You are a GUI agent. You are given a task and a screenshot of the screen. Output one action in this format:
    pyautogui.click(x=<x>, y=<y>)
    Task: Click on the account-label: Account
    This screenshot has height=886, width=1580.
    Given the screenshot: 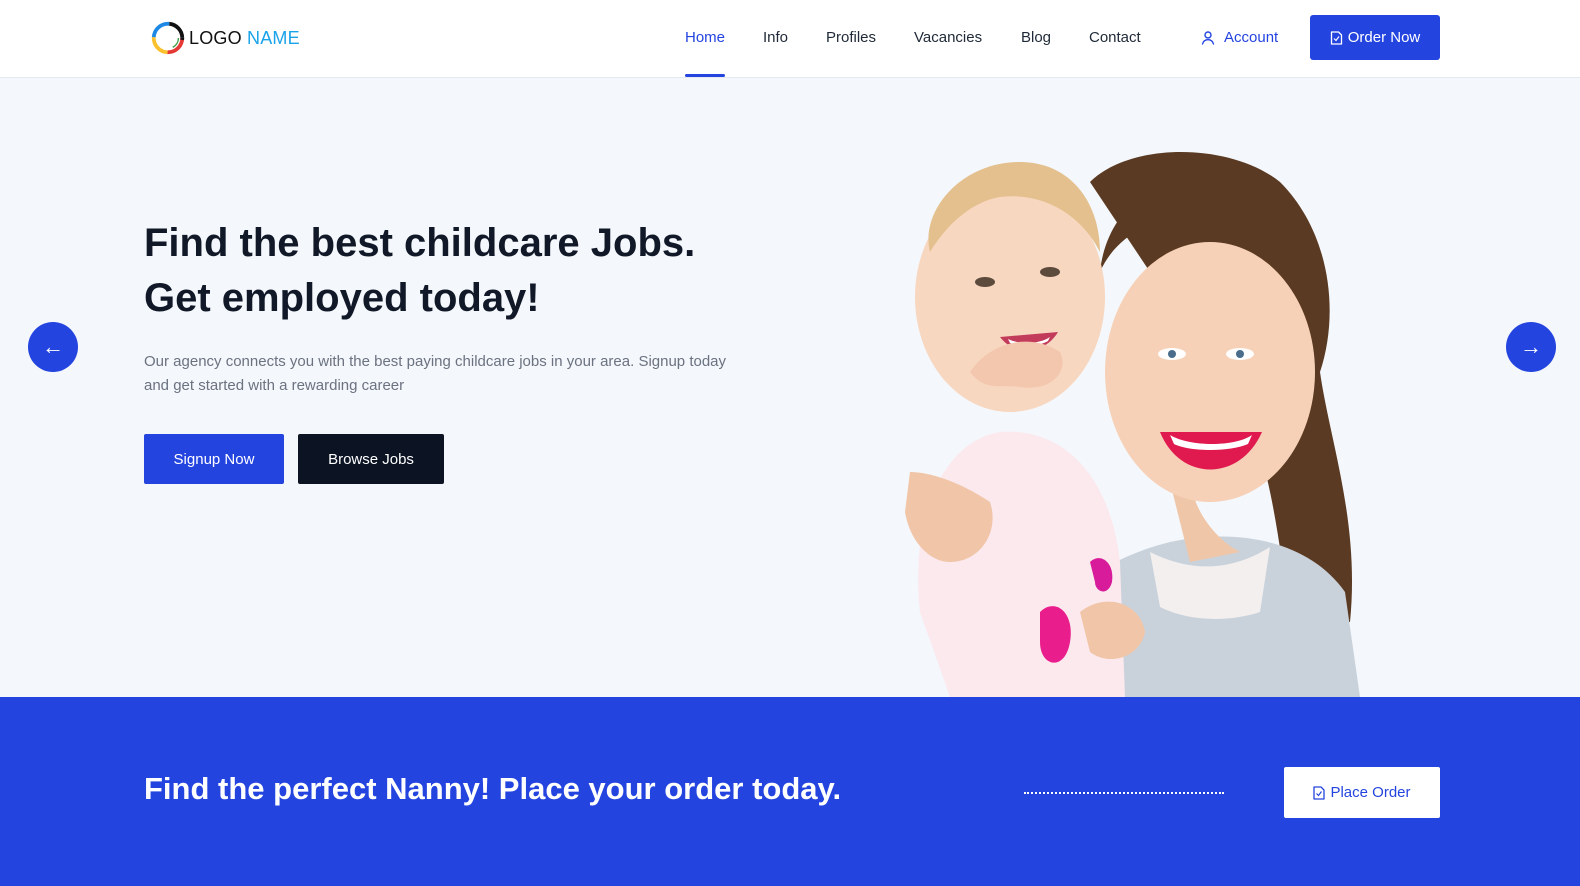 What is the action you would take?
    pyautogui.click(x=1251, y=37)
    